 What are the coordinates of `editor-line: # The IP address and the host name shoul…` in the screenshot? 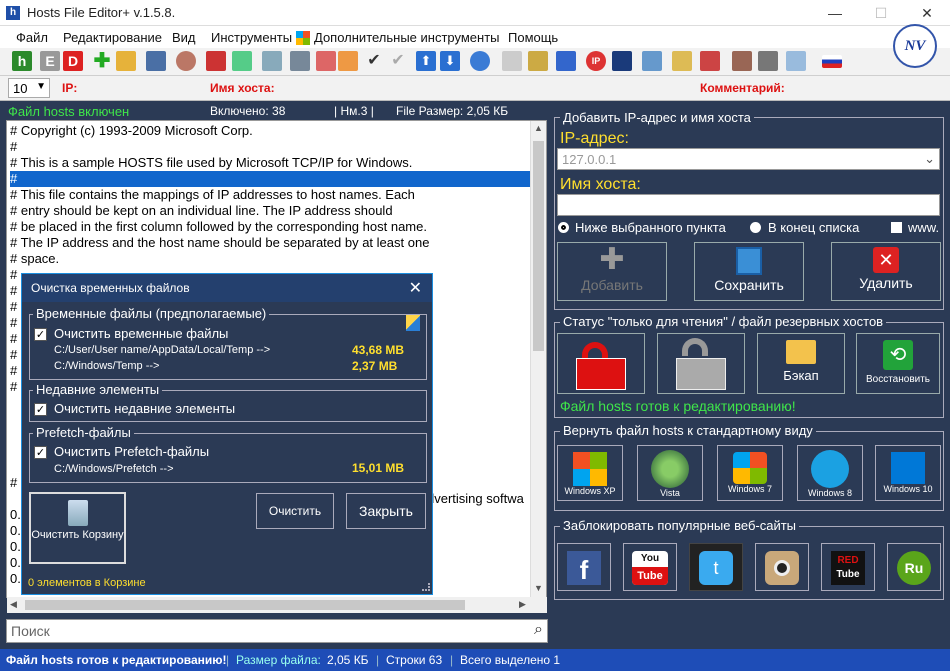 It's located at (270, 243).